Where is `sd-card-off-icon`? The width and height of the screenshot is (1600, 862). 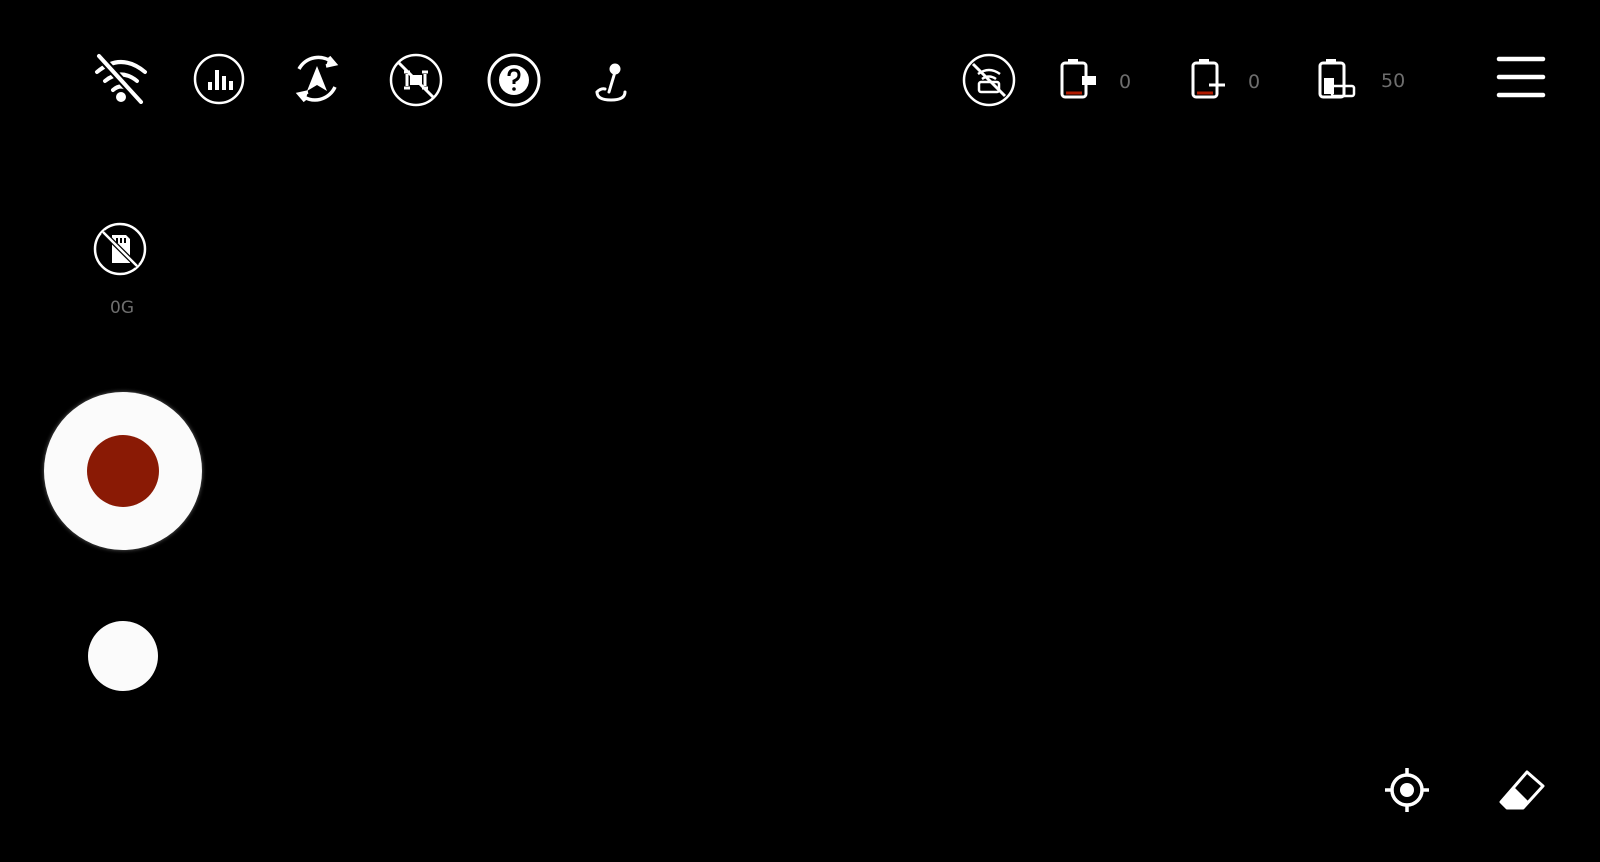 sd-card-off-icon is located at coordinates (120, 249).